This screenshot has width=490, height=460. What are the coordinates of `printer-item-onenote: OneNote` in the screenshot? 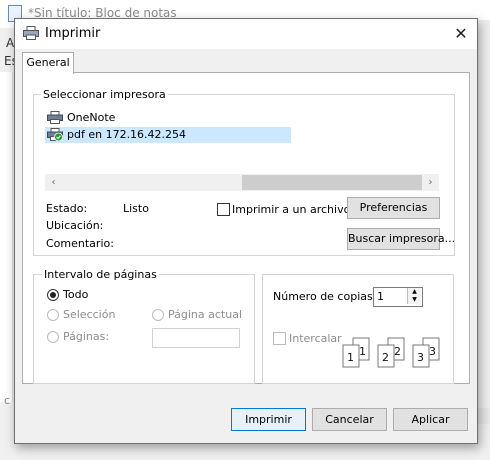 It's located at (156, 118).